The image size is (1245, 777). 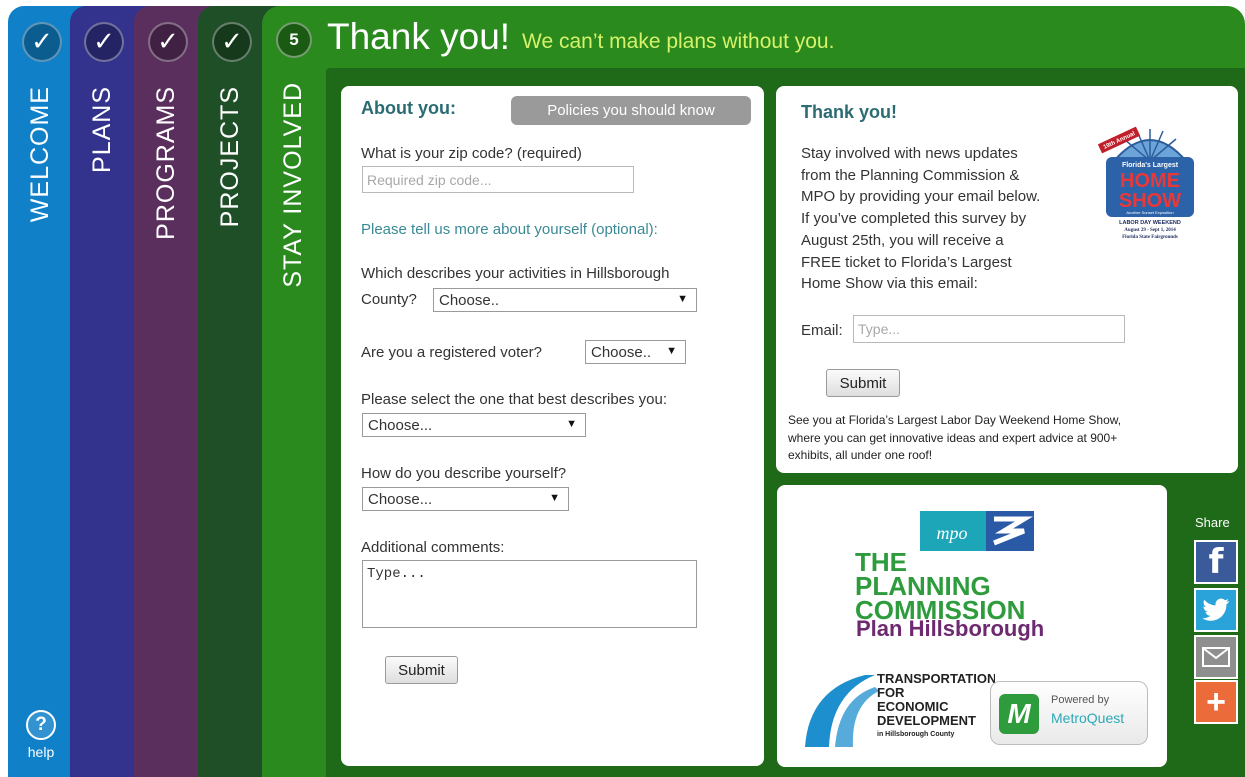 I want to click on home-show-weekend: LABOR DAY WEEKEND, so click(x=1150, y=223).